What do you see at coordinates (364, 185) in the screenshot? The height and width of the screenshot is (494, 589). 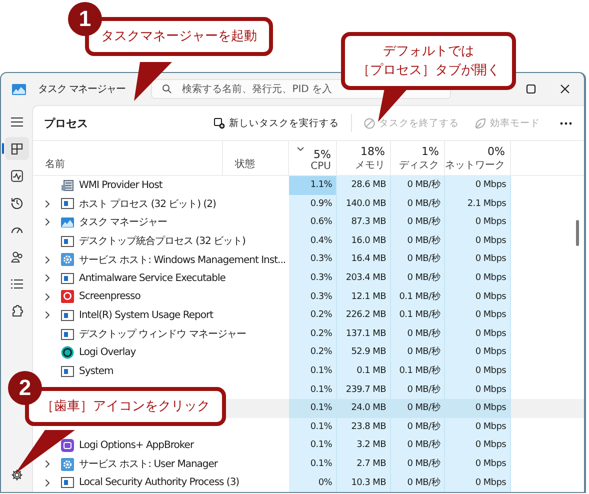 I see `table-cell: 28.6 MB` at bounding box center [364, 185].